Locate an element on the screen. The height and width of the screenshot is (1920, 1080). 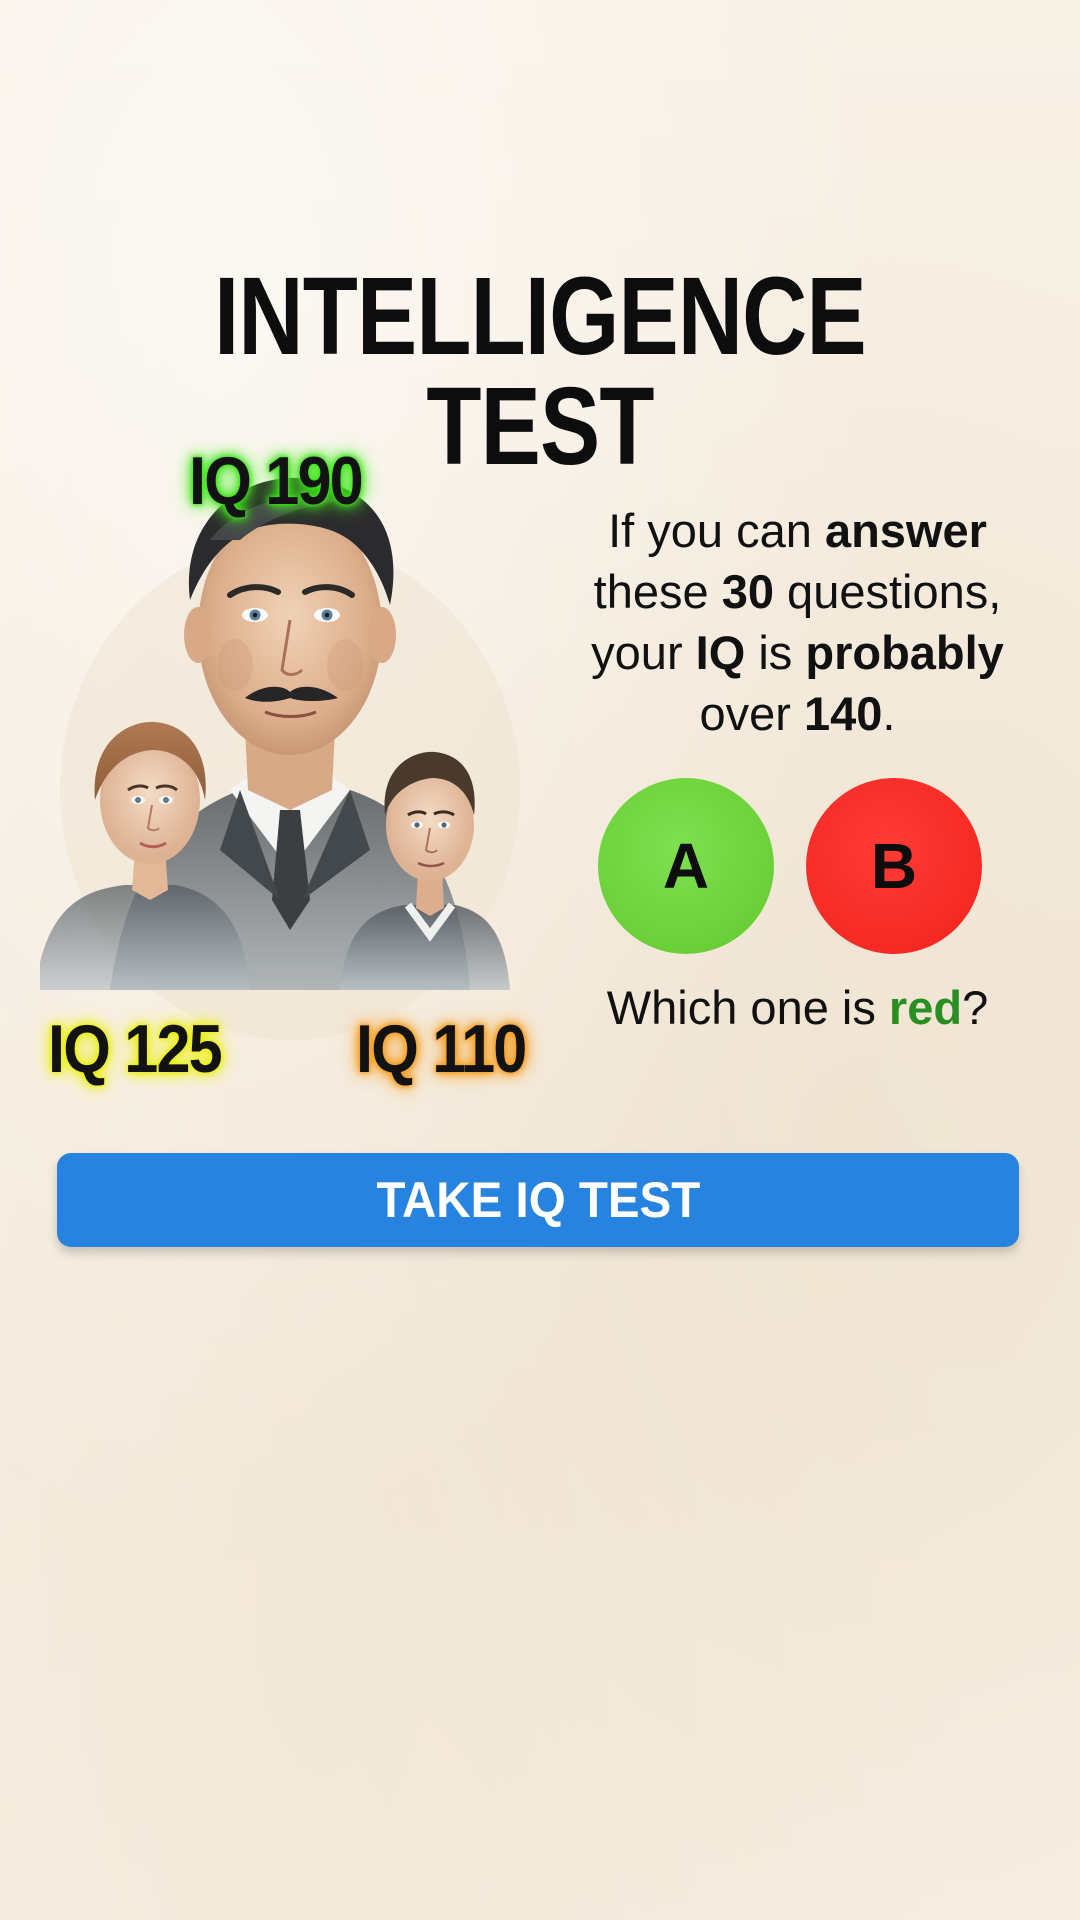
prompt-text: Which one is red? is located at coordinates (797, 1007).